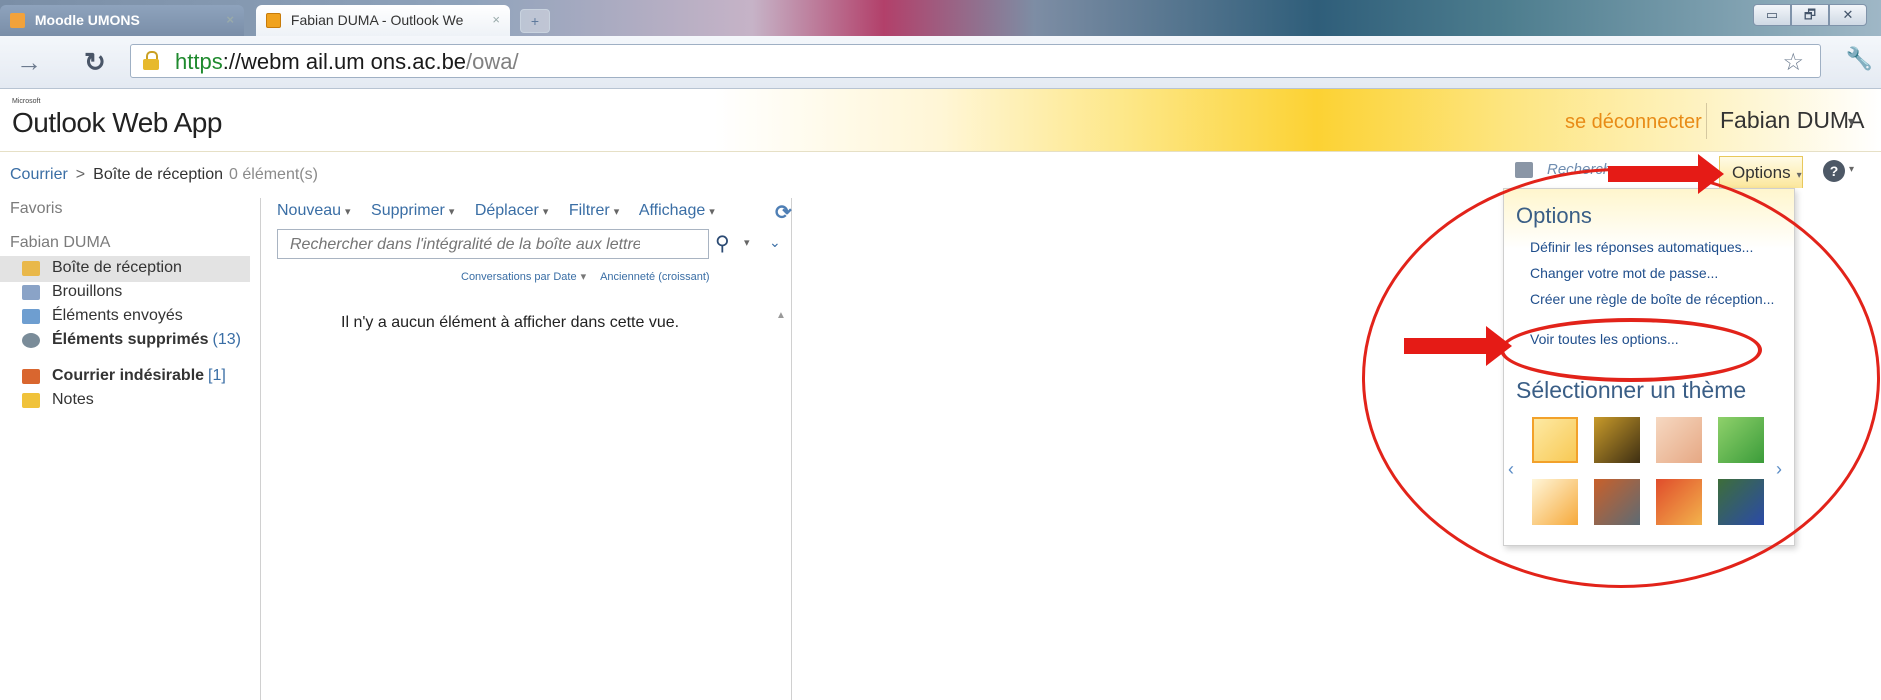  What do you see at coordinates (377, 20) in the screenshot?
I see `tab-label: Fabian DUMA - Outlook We` at bounding box center [377, 20].